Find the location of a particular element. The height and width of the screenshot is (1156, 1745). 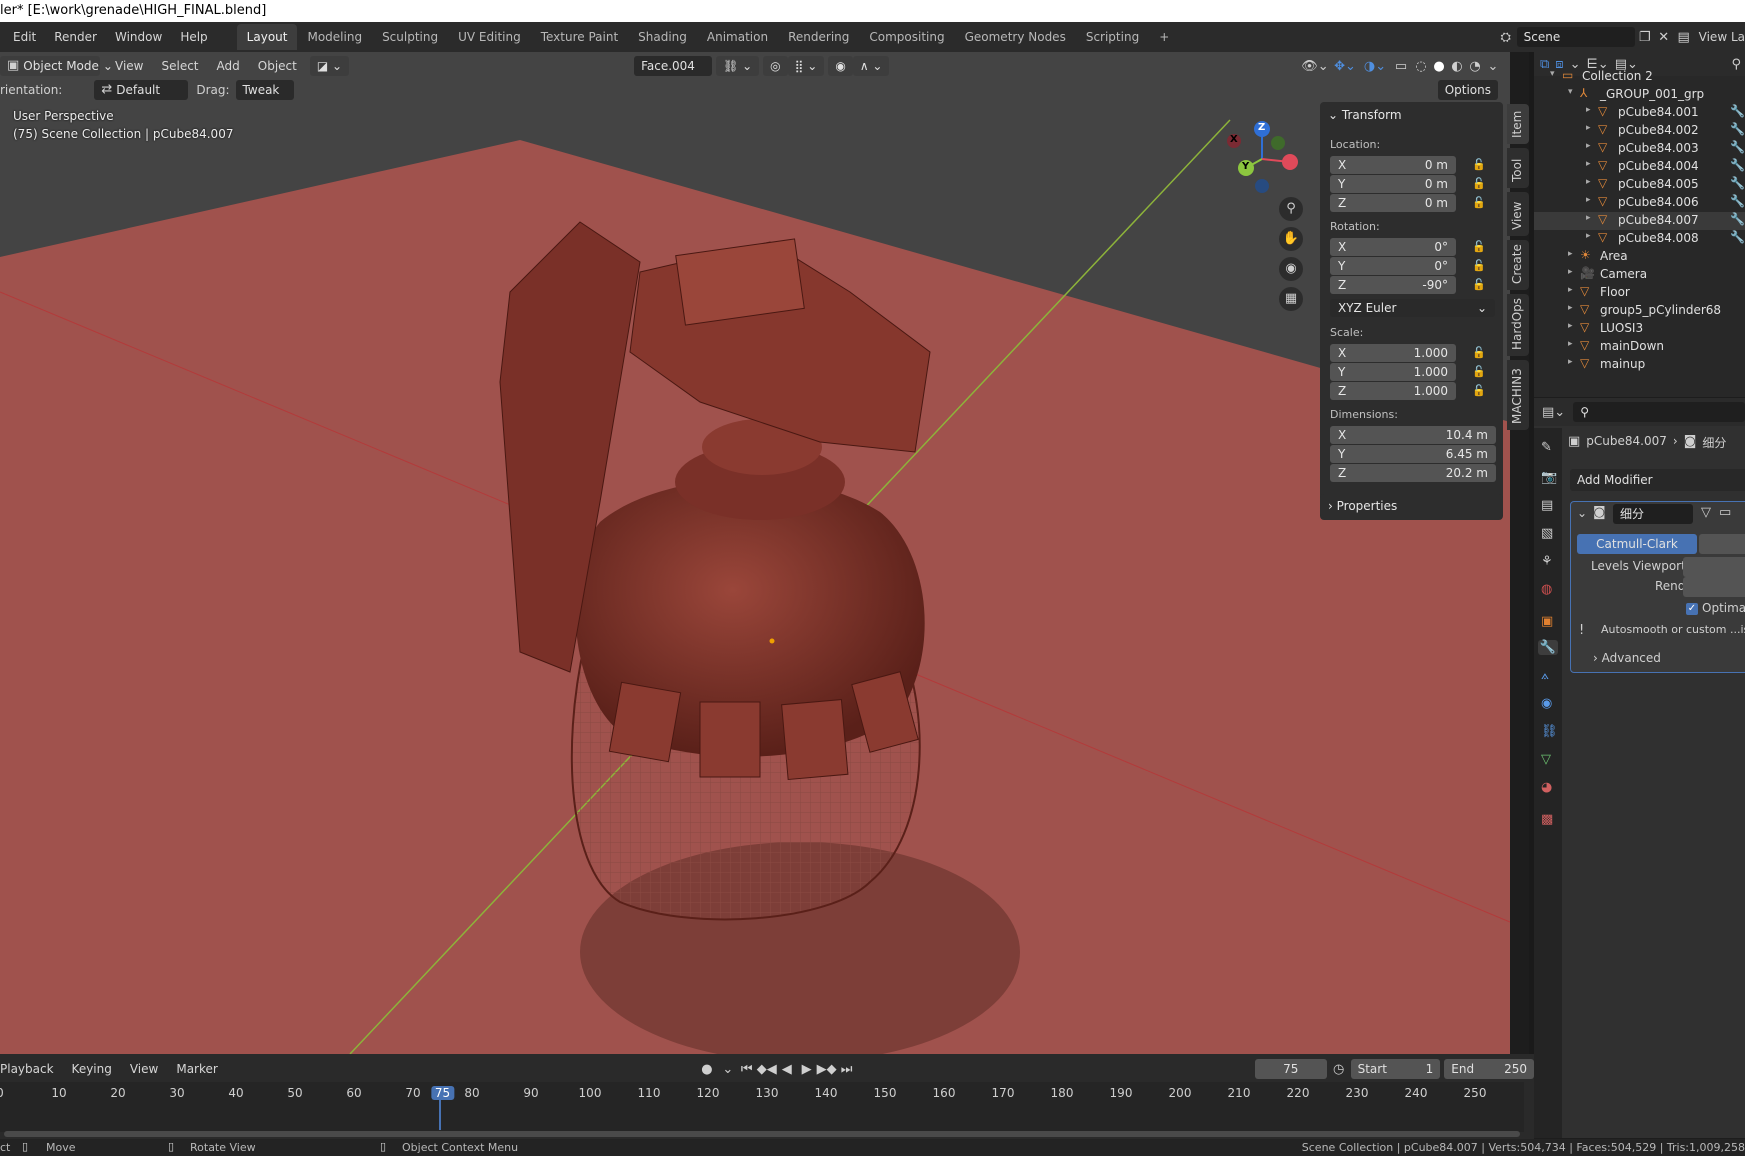

view-layer-props-icon: ▧ is located at coordinates (1547, 533).